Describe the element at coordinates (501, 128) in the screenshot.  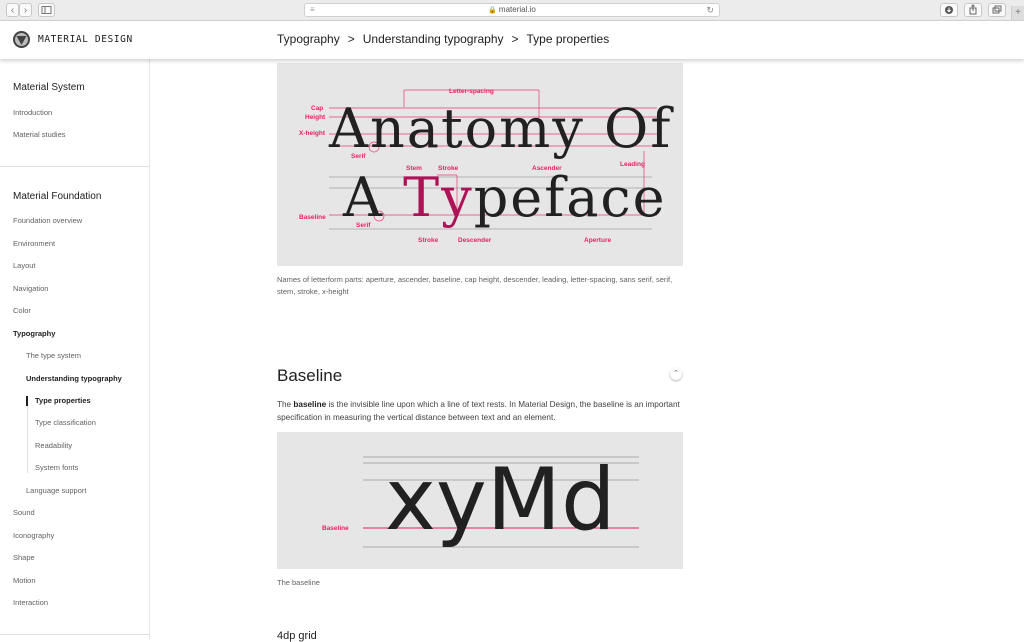
I see `anatomy-line-1: Anatomy Of` at that location.